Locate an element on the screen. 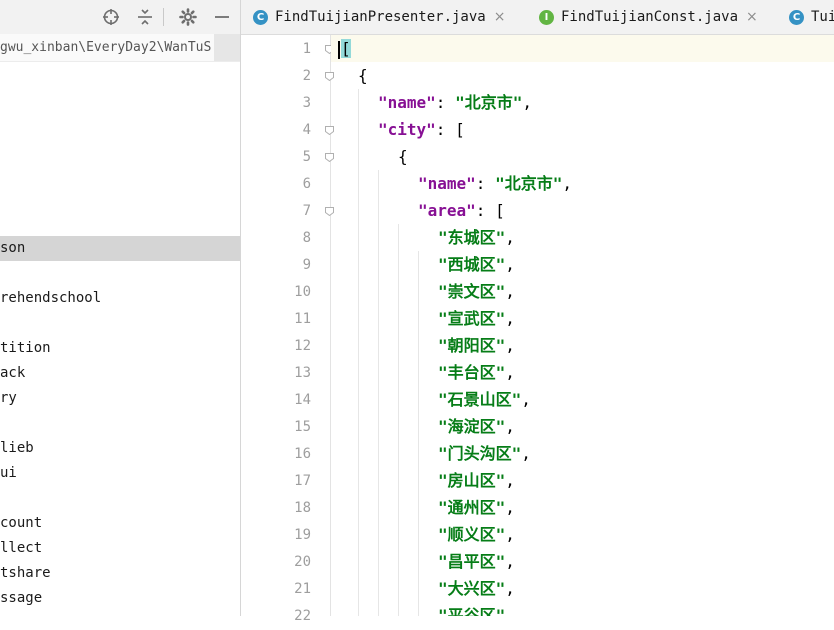 The width and height of the screenshot is (834, 630). code-line-1: [ is located at coordinates (344, 48).